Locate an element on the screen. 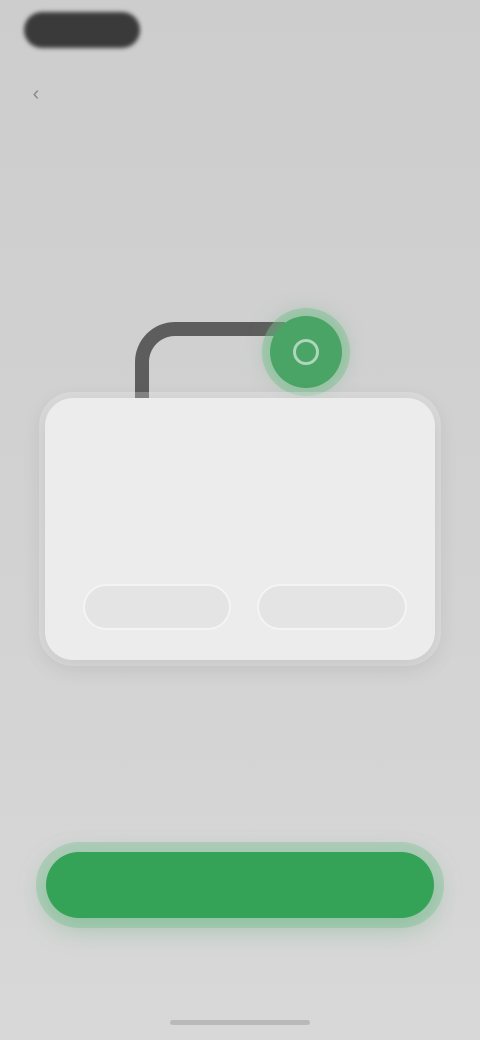 The height and width of the screenshot is (1040, 480). dialog-allow-button is located at coordinates (332, 607).